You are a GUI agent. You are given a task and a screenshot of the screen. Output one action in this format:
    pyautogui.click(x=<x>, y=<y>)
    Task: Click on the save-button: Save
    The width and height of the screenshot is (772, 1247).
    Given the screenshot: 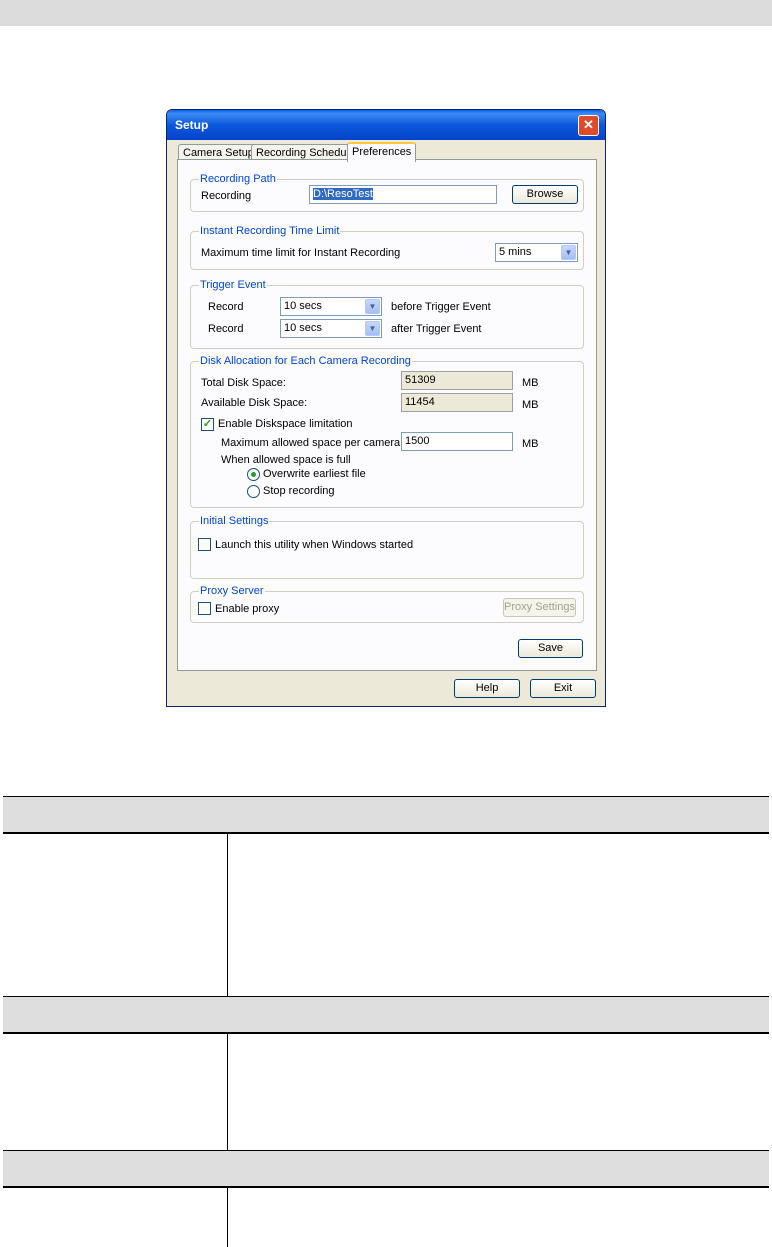 What is the action you would take?
    pyautogui.click(x=550, y=648)
    